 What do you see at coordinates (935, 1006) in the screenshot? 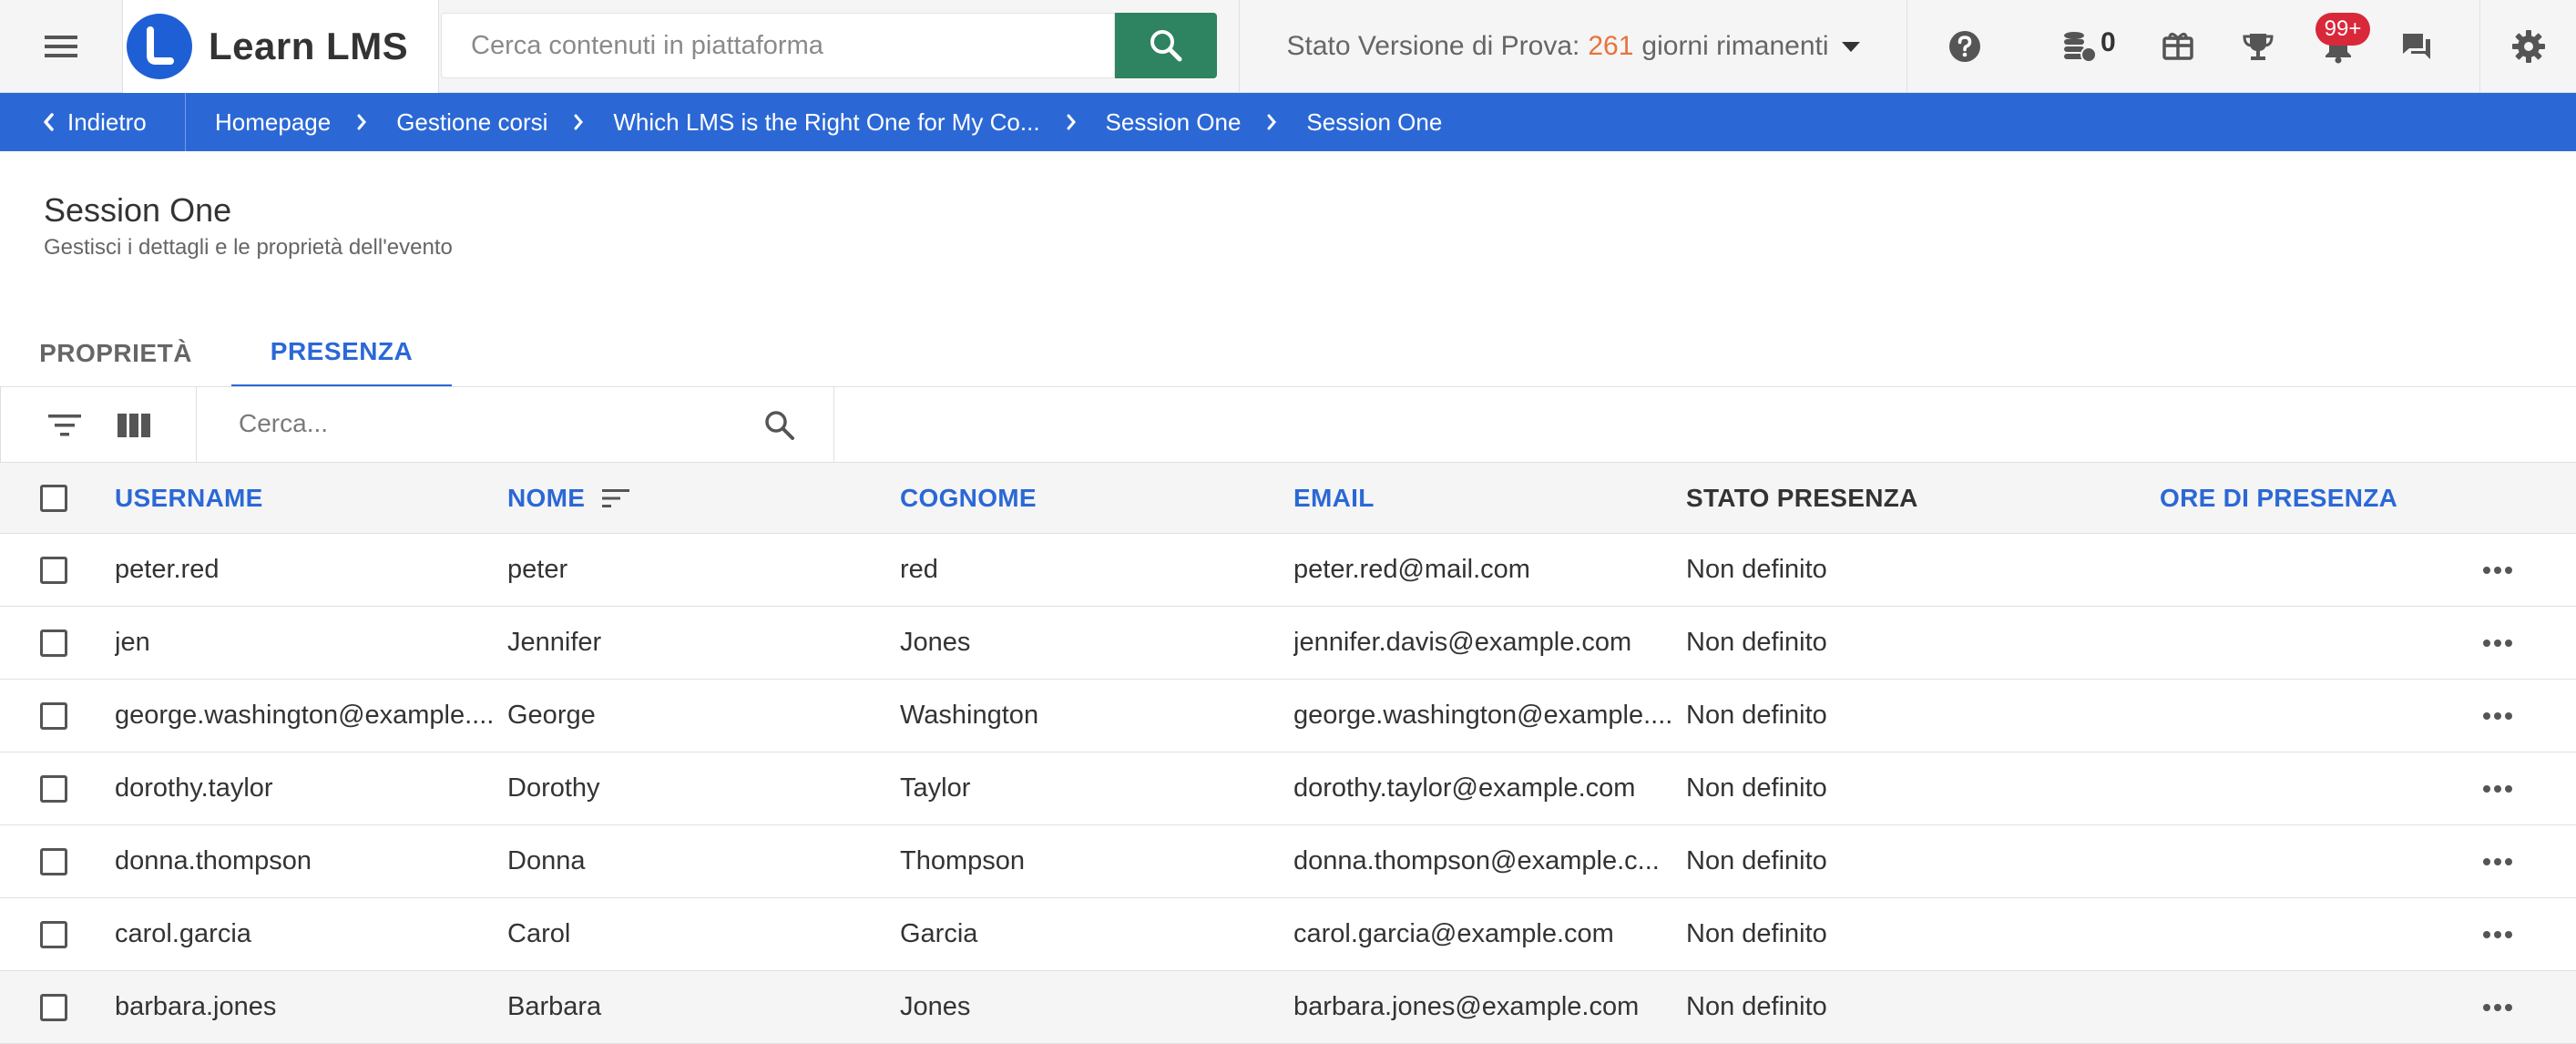
I see `cell-cognome: Jones` at bounding box center [935, 1006].